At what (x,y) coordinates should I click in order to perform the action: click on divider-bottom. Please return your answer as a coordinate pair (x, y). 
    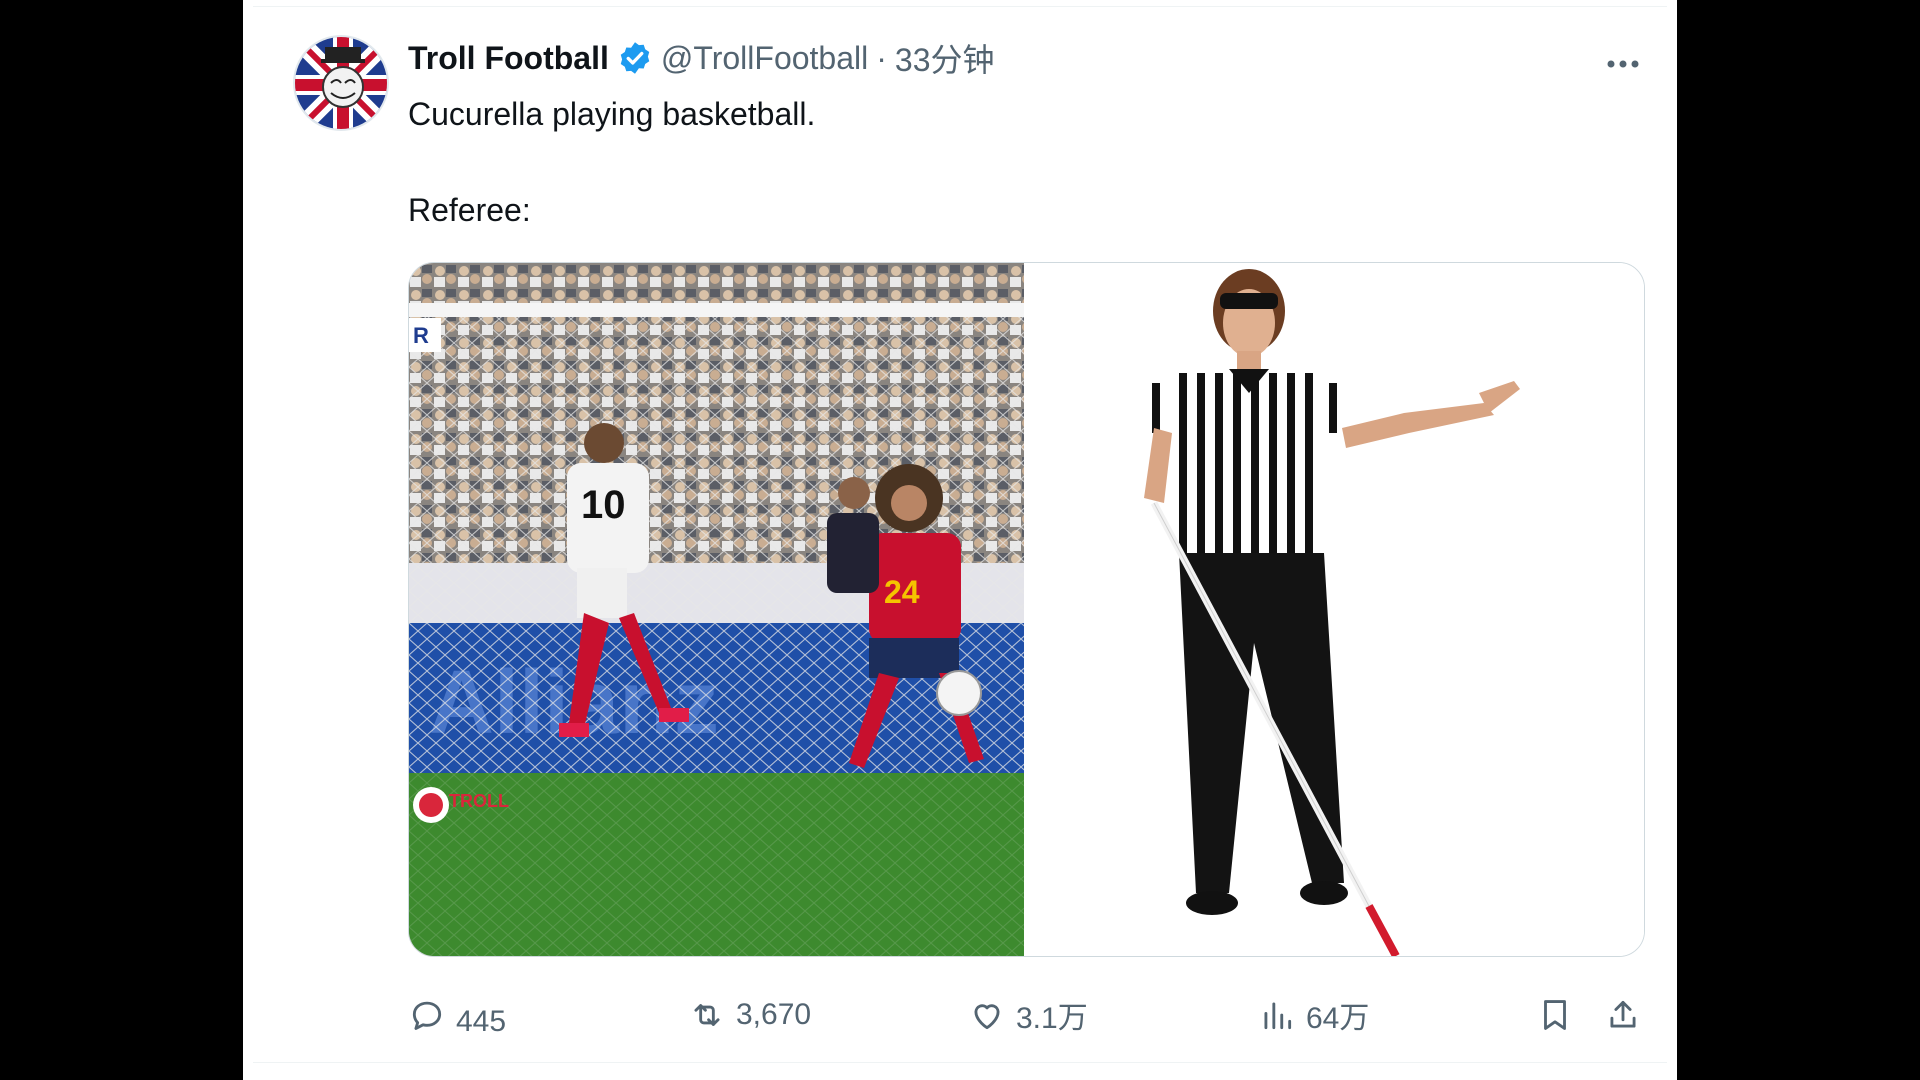
    Looking at the image, I should click on (960, 1062).